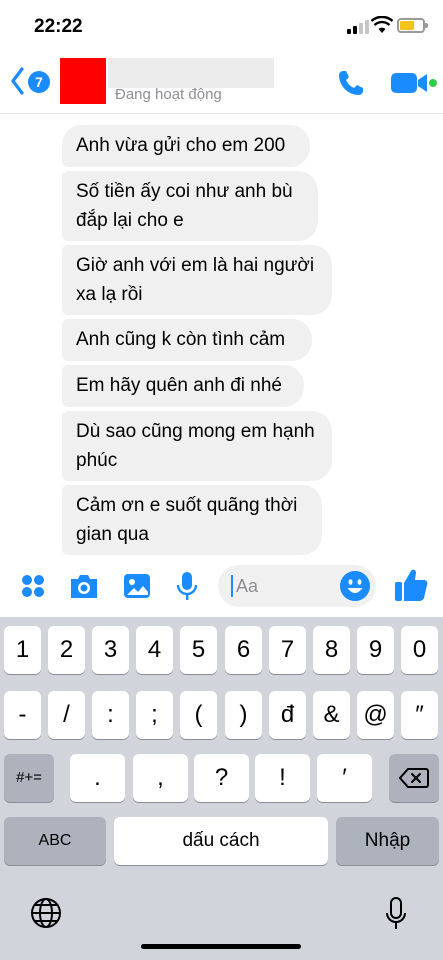 This screenshot has width=443, height=960. I want to click on key-label: ,, so click(160, 777).